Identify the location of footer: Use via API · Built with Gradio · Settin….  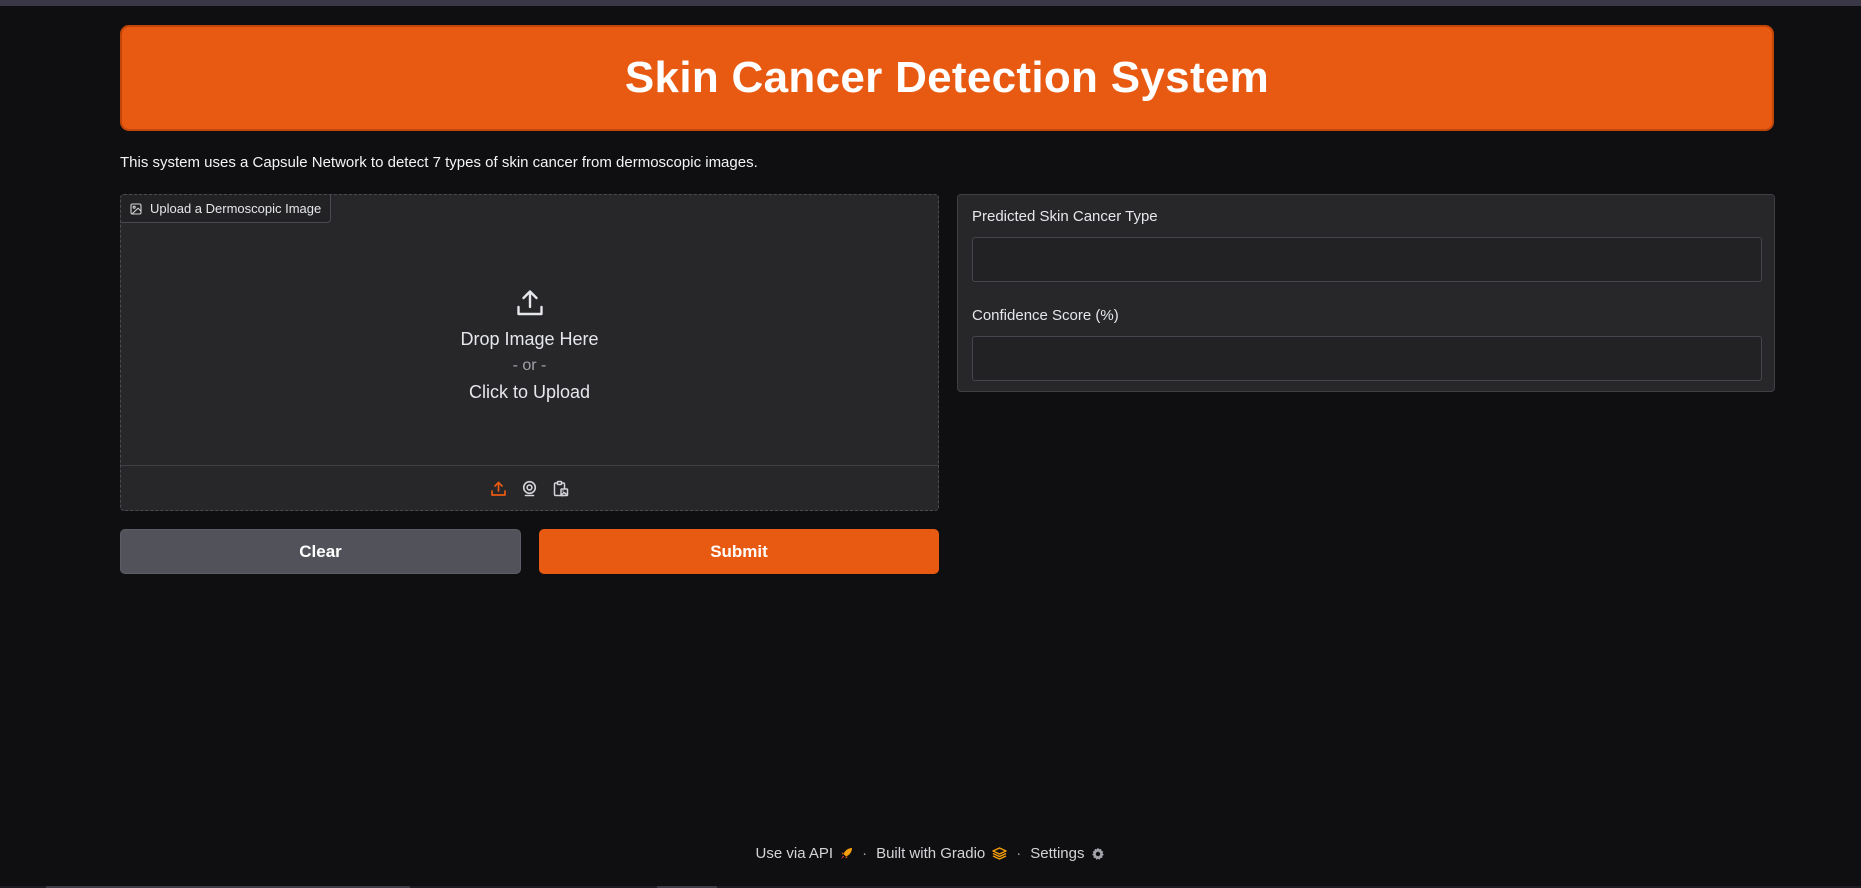
(930, 853).